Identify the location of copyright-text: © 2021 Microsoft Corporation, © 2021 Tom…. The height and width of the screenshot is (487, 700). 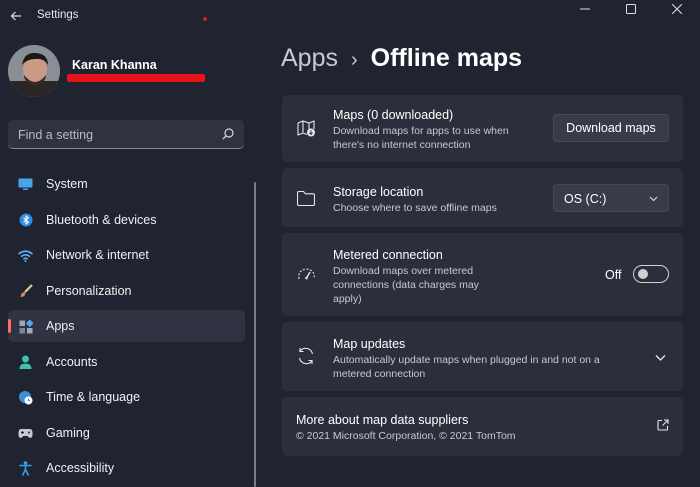
(406, 436).